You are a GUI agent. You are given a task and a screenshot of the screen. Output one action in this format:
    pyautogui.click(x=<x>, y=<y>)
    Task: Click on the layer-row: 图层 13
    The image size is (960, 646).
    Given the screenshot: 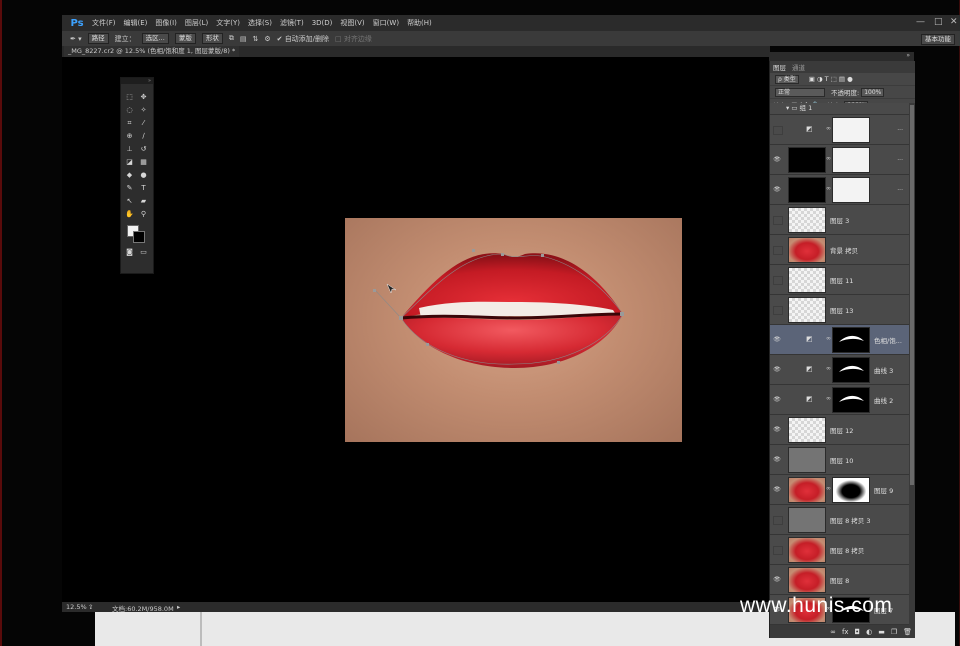 What is the action you would take?
    pyautogui.click(x=839, y=310)
    